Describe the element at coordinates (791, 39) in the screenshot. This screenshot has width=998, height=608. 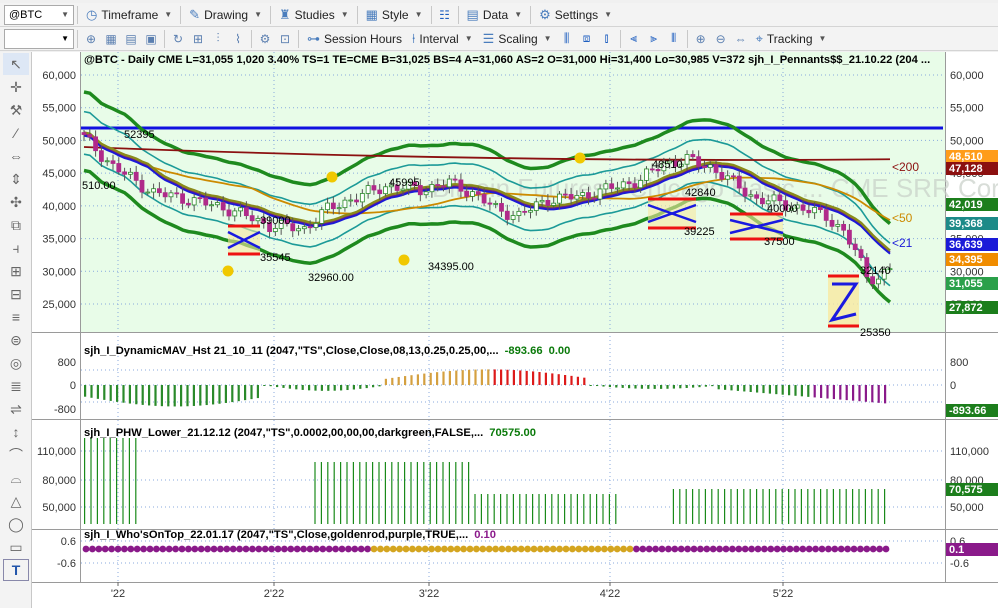
I see `tracking-button: ⌖ Tracking ▼` at that location.